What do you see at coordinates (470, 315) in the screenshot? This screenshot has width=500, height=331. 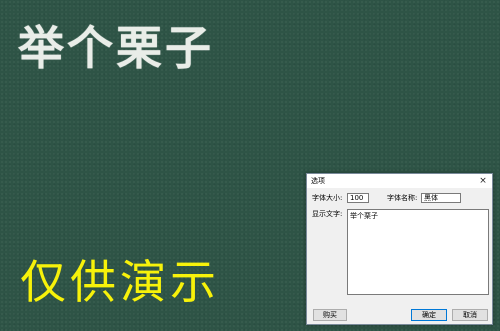 I see `cancel-button: 取消` at bounding box center [470, 315].